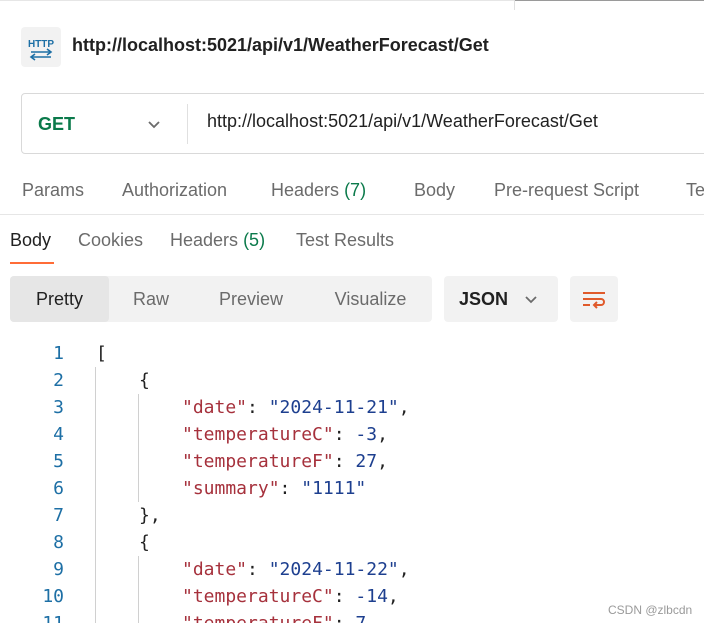  I want to click on top-divider, so click(514, 5).